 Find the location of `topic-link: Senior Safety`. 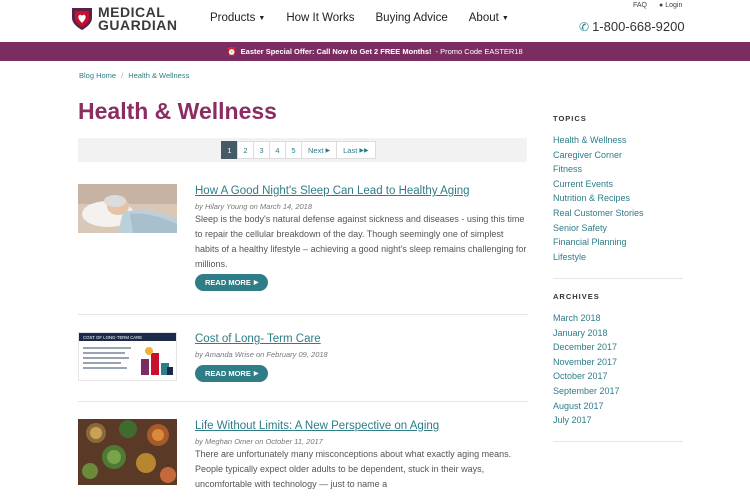

topic-link: Senior Safety is located at coordinates (598, 228).